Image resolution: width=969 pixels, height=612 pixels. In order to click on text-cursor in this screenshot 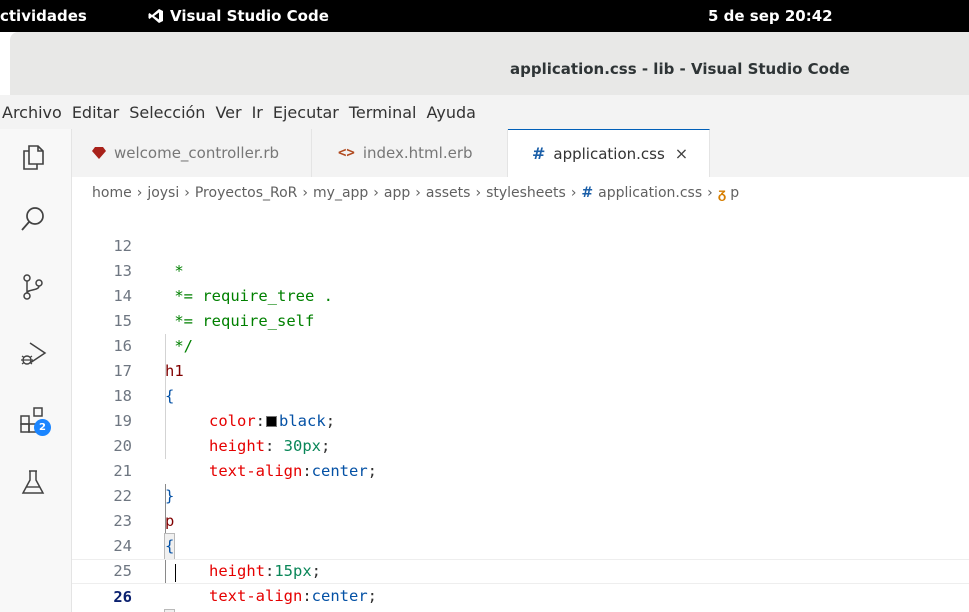, I will do `click(175, 573)`.